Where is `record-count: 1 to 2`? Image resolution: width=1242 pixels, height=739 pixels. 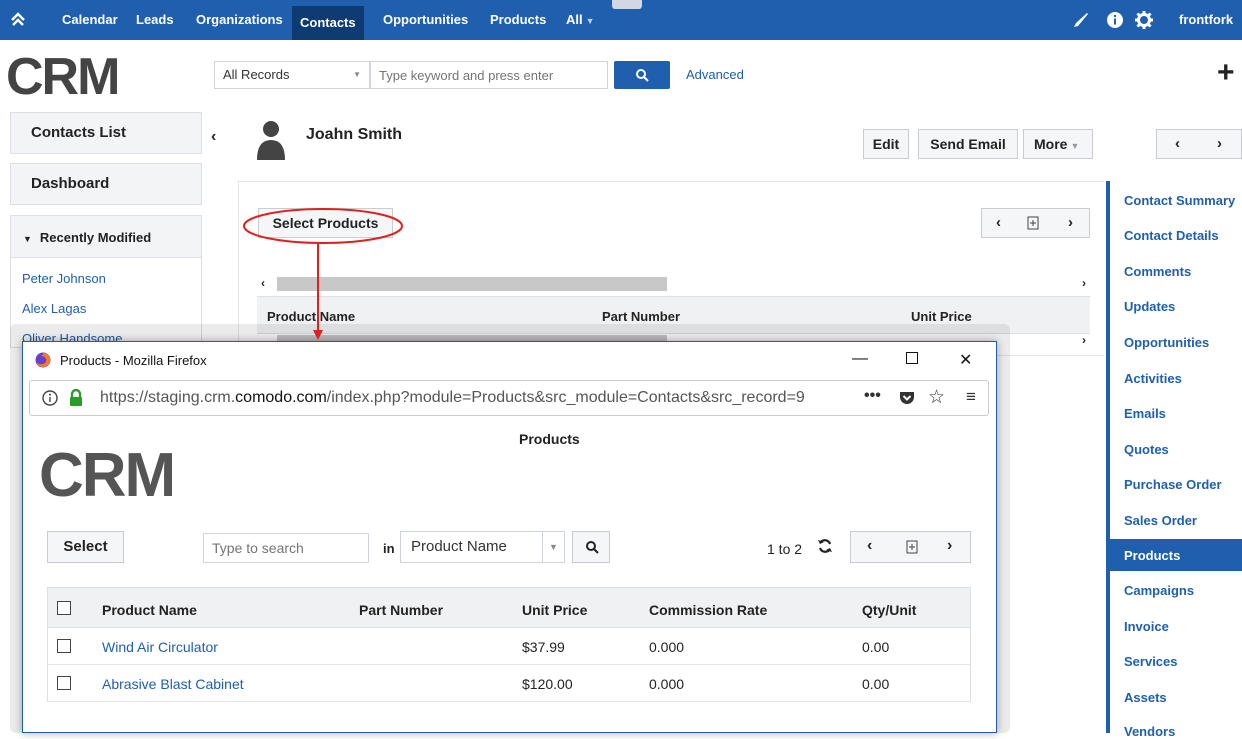 record-count: 1 to 2 is located at coordinates (785, 549).